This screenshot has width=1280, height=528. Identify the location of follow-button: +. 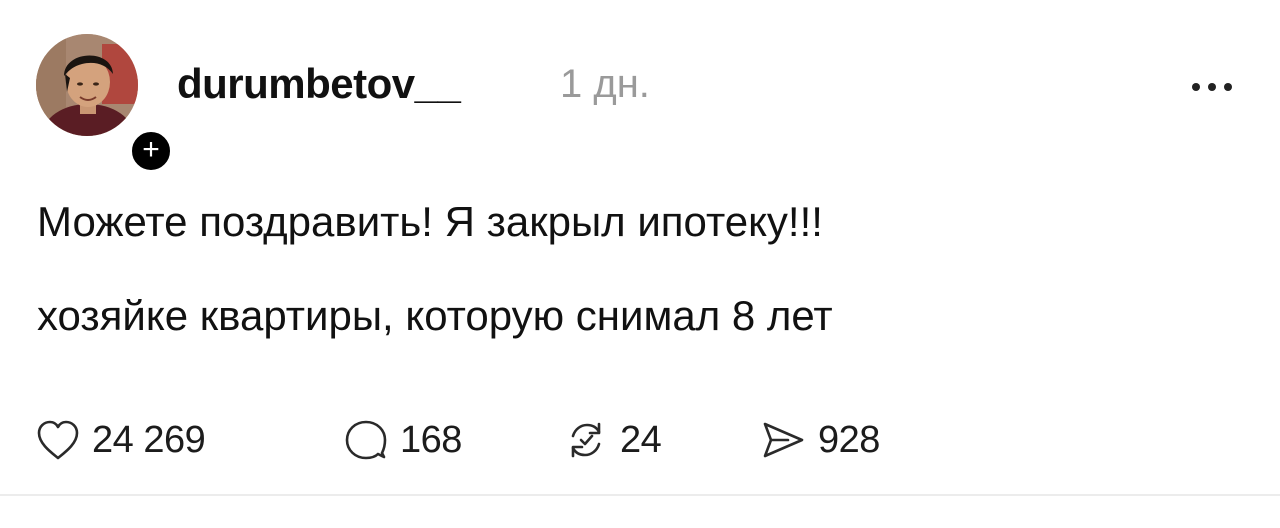
(151, 151).